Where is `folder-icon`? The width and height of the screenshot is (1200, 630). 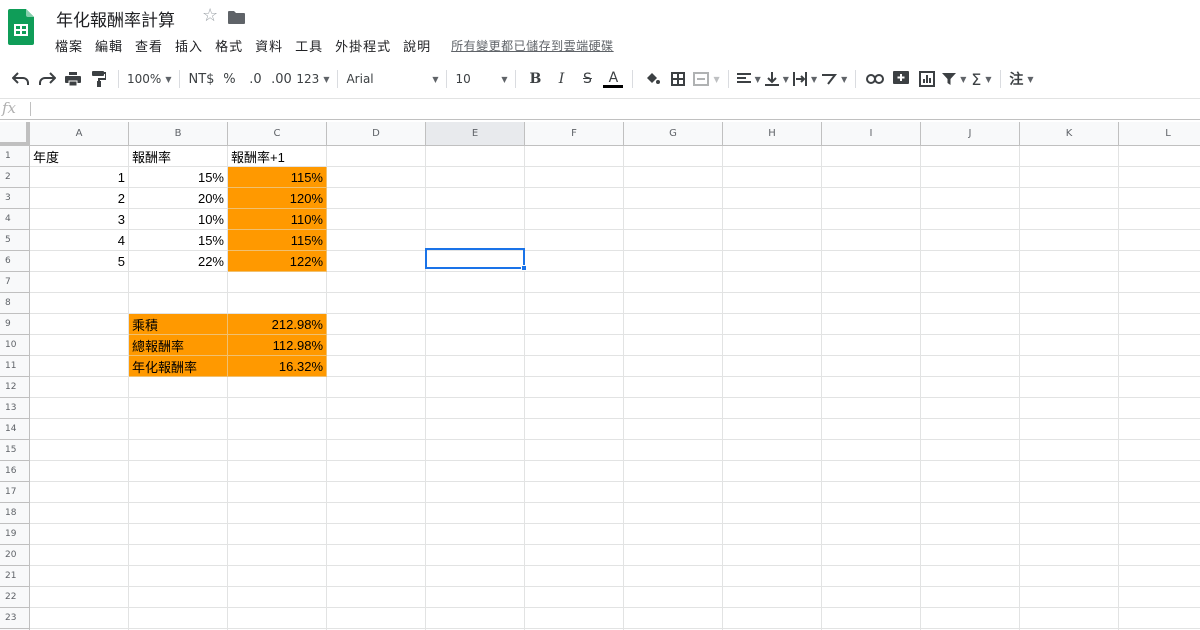 folder-icon is located at coordinates (236, 17).